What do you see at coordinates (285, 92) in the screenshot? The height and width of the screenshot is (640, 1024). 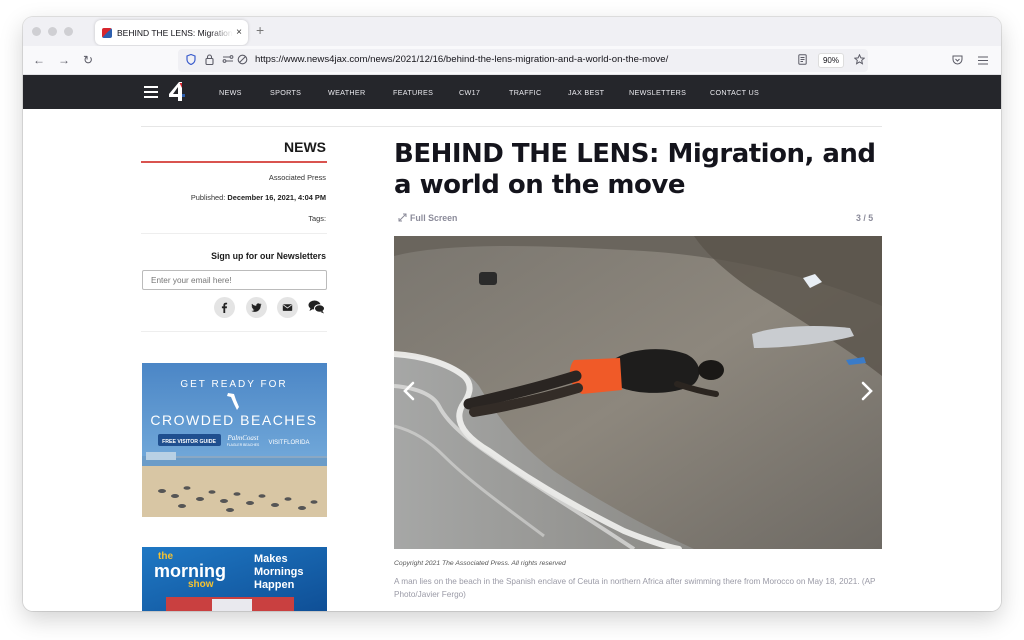 I see `nav-link-sports: SPORTS` at bounding box center [285, 92].